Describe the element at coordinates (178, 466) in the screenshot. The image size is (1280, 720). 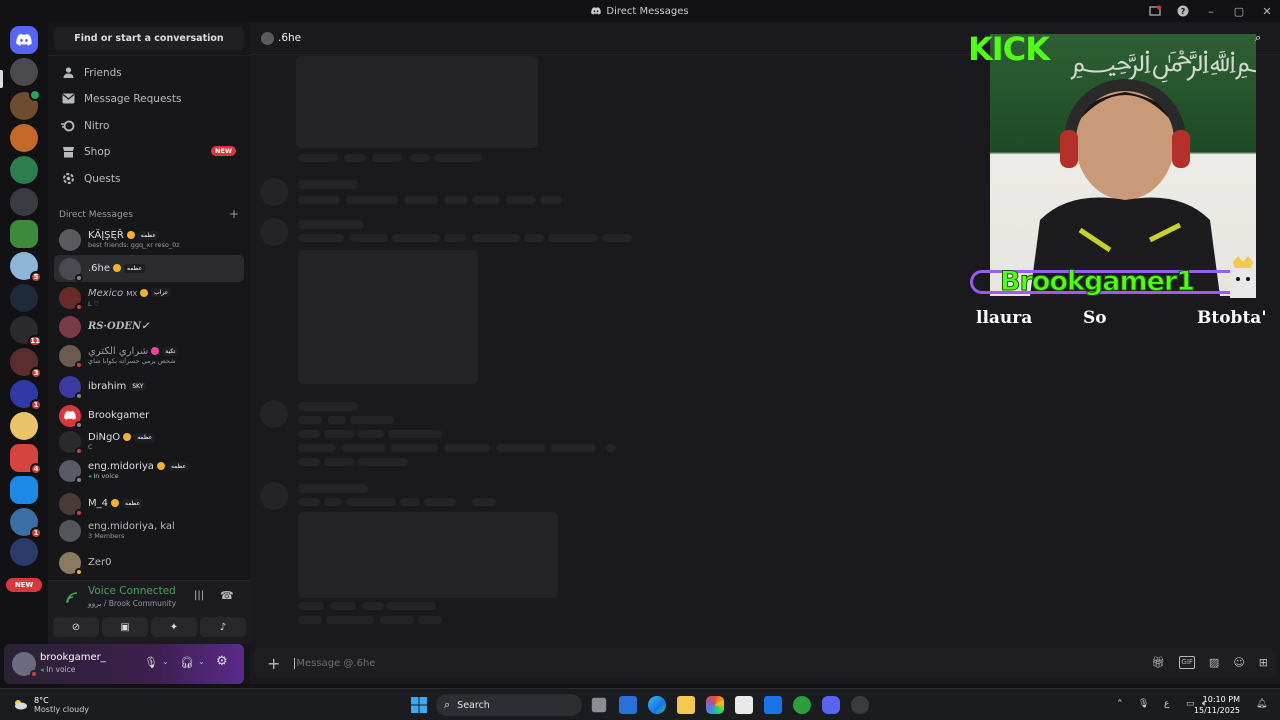
I see `user-tag: عظمه` at that location.